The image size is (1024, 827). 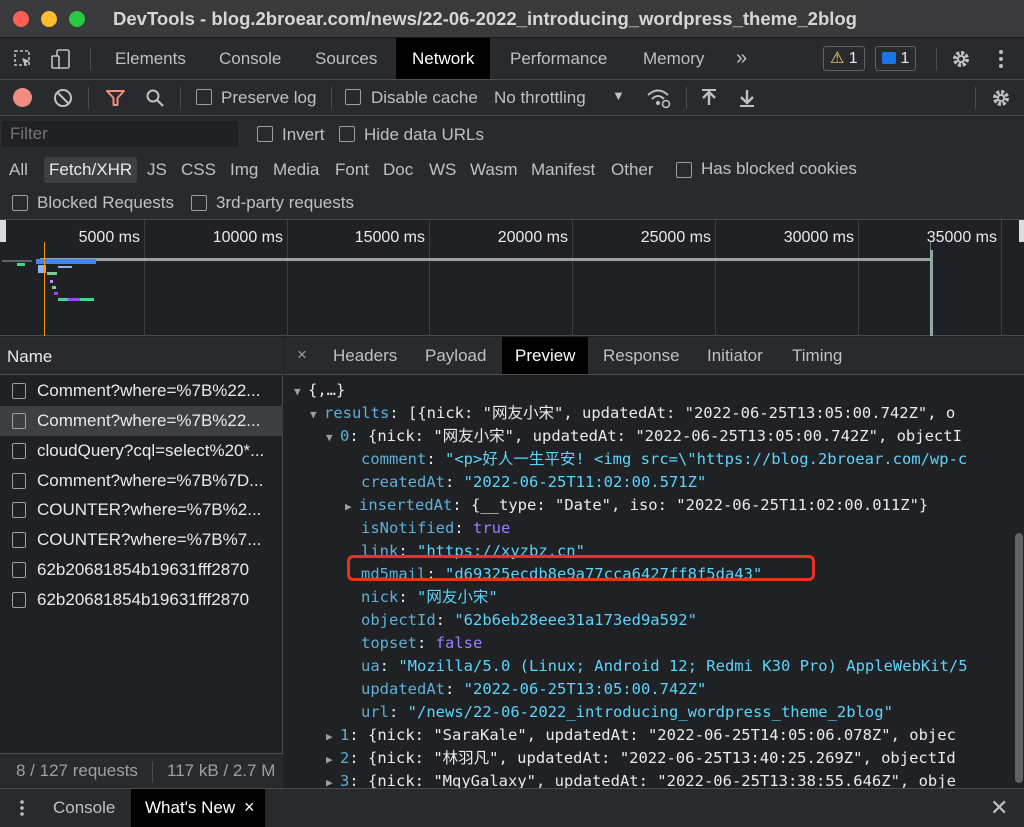 What do you see at coordinates (443, 58) in the screenshot?
I see `tab-network: Network` at bounding box center [443, 58].